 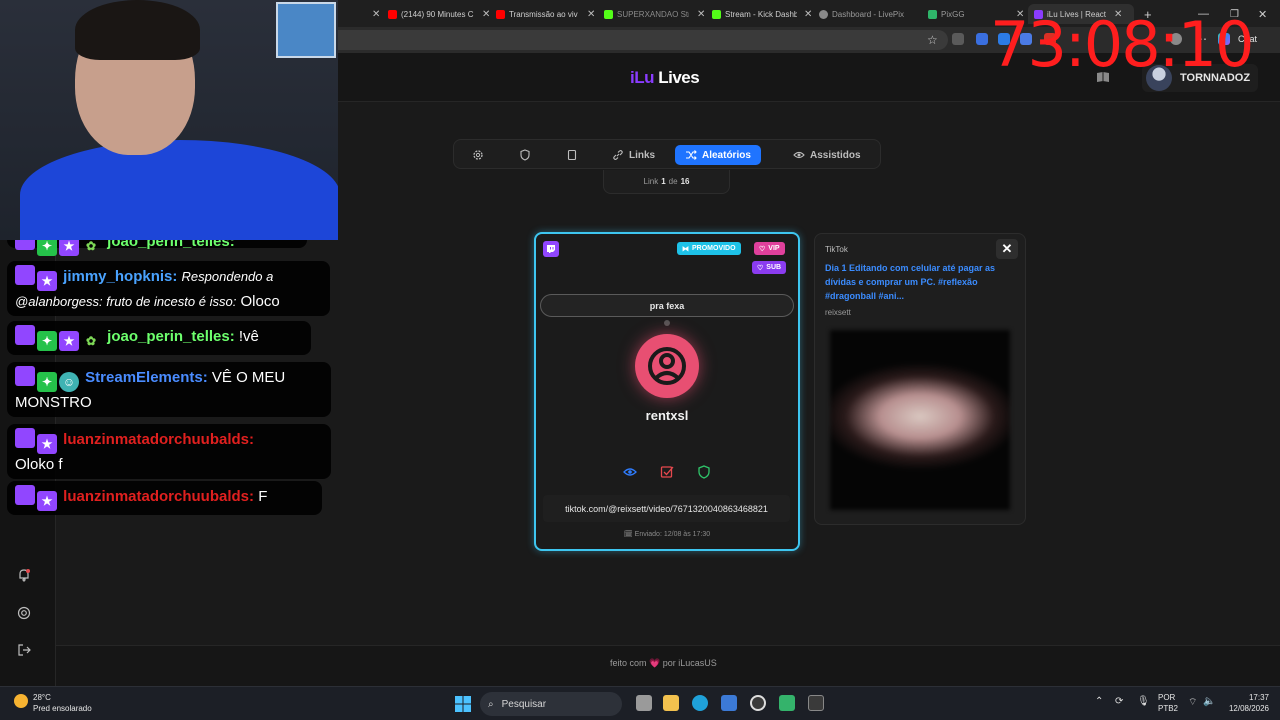 I want to click on task-view-icon, so click(x=644, y=703).